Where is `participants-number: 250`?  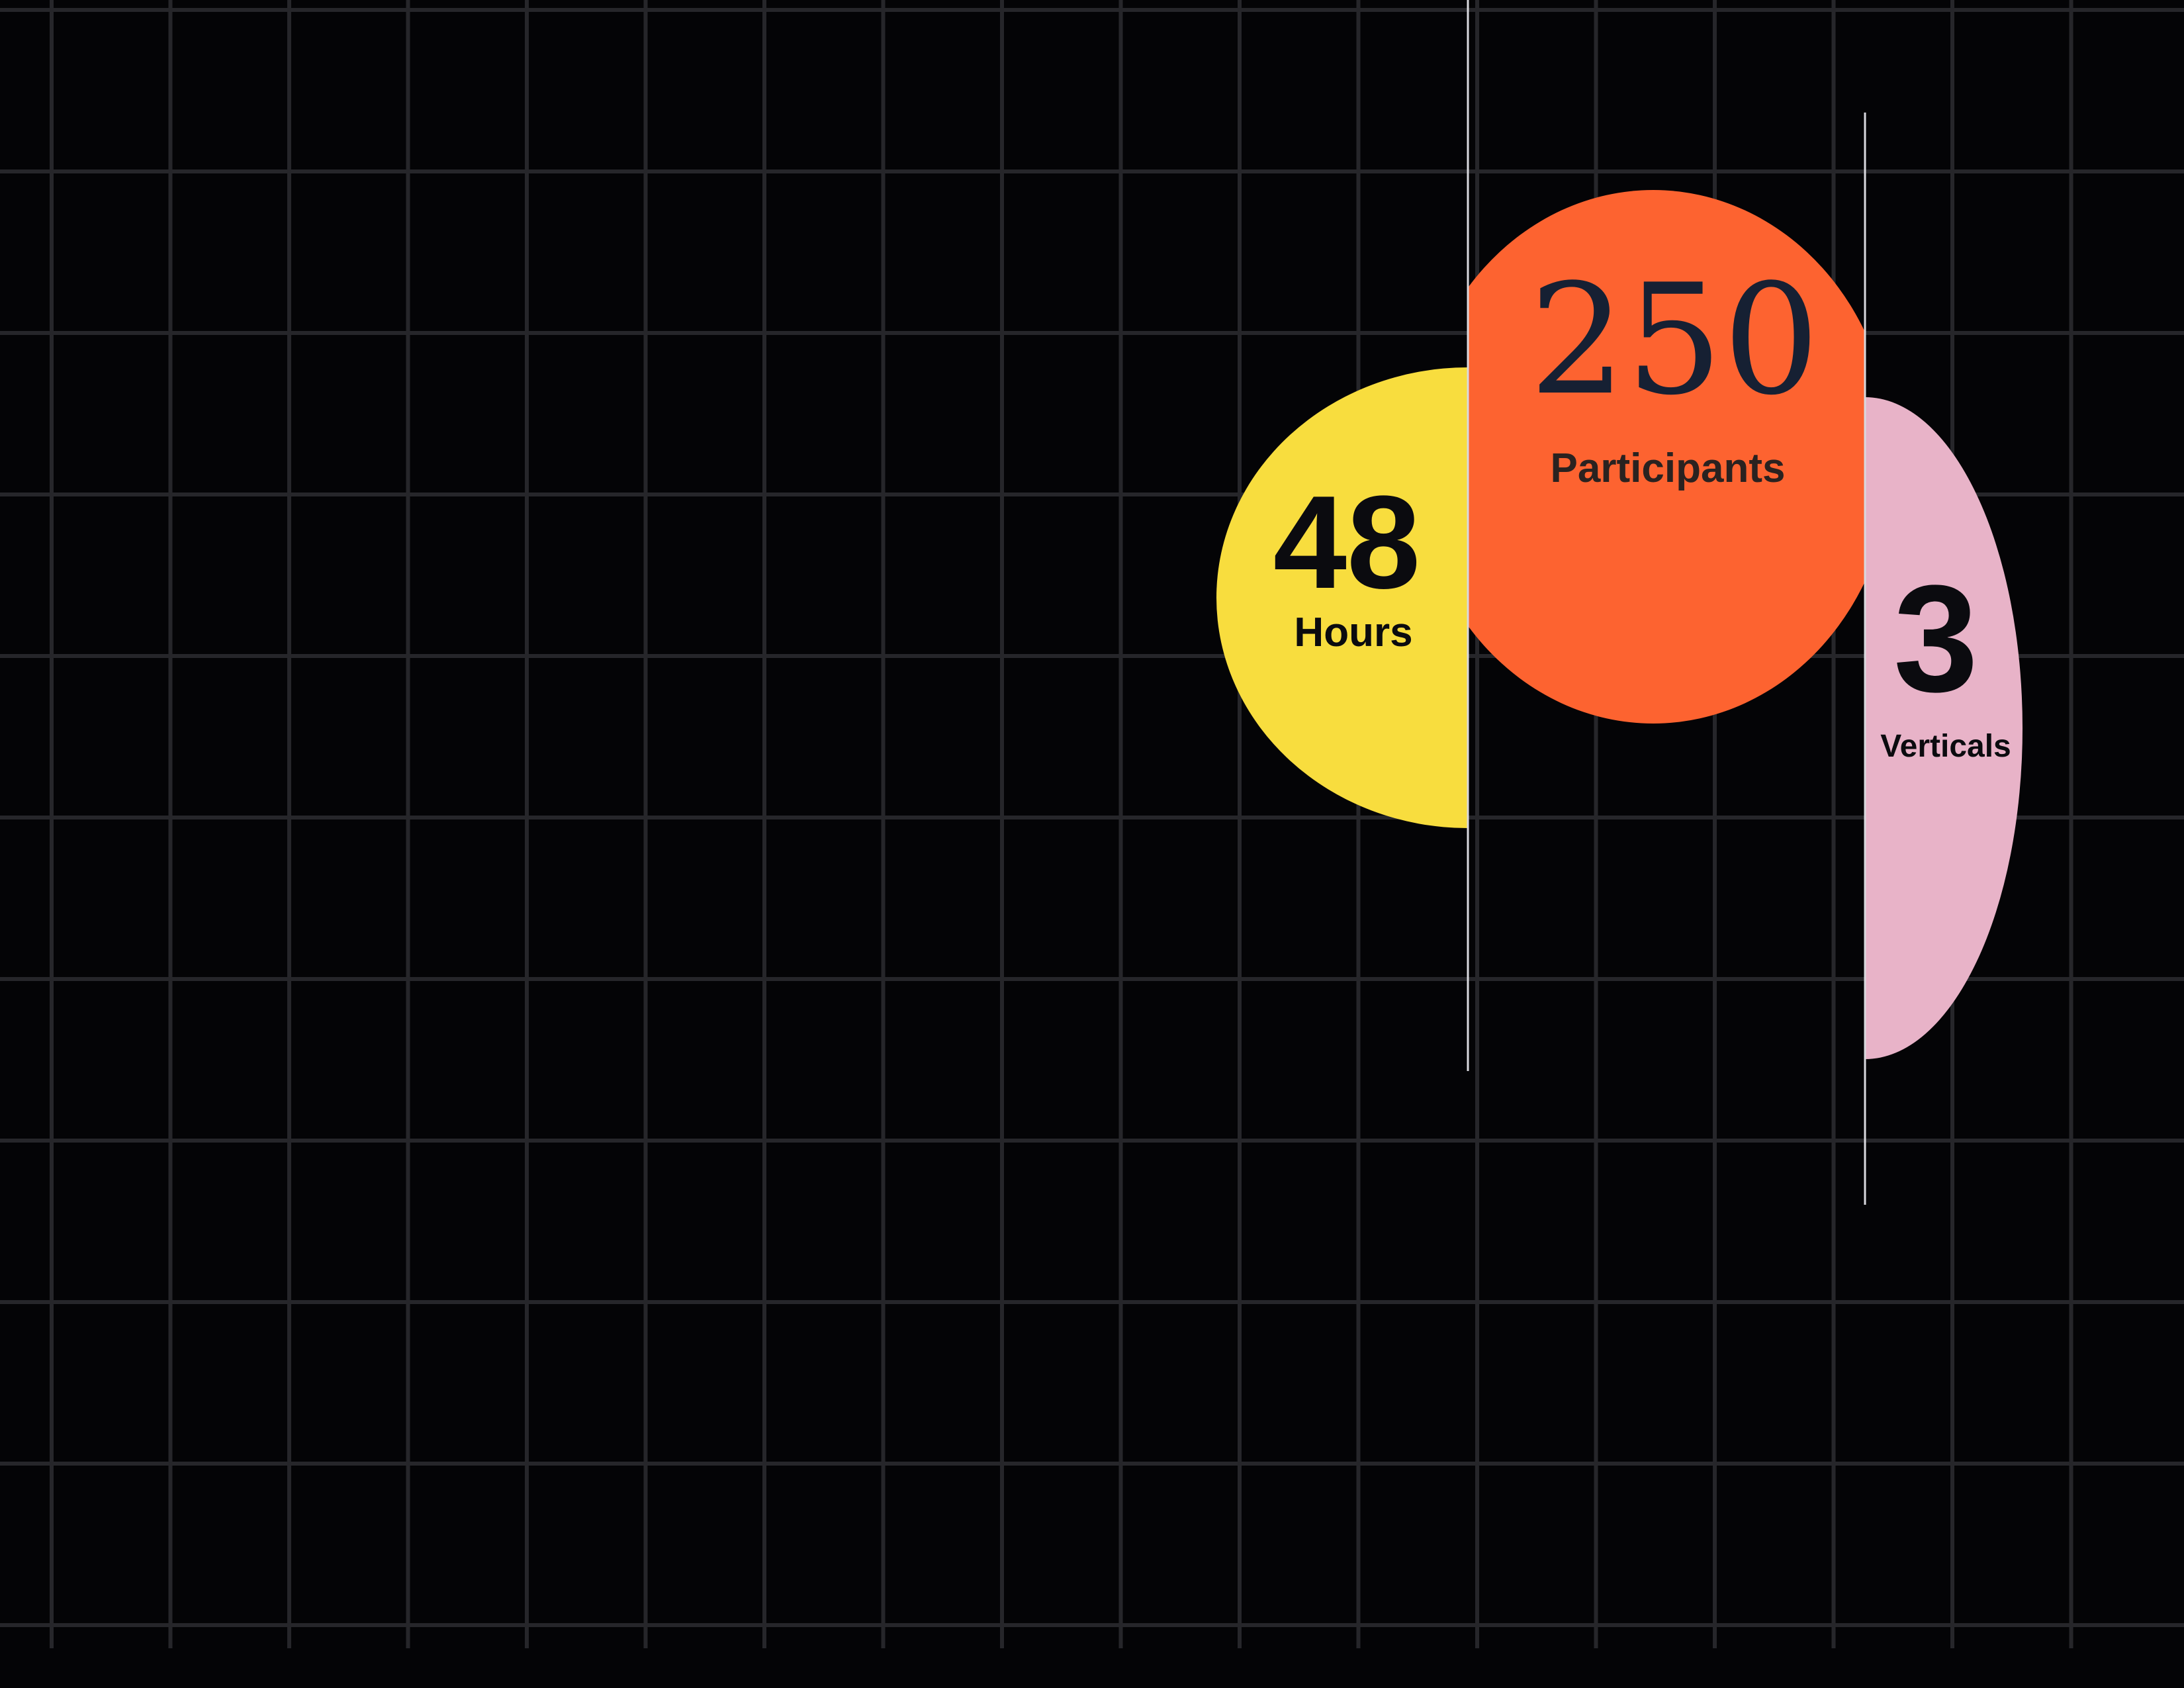 participants-number: 250 is located at coordinates (1675, 341).